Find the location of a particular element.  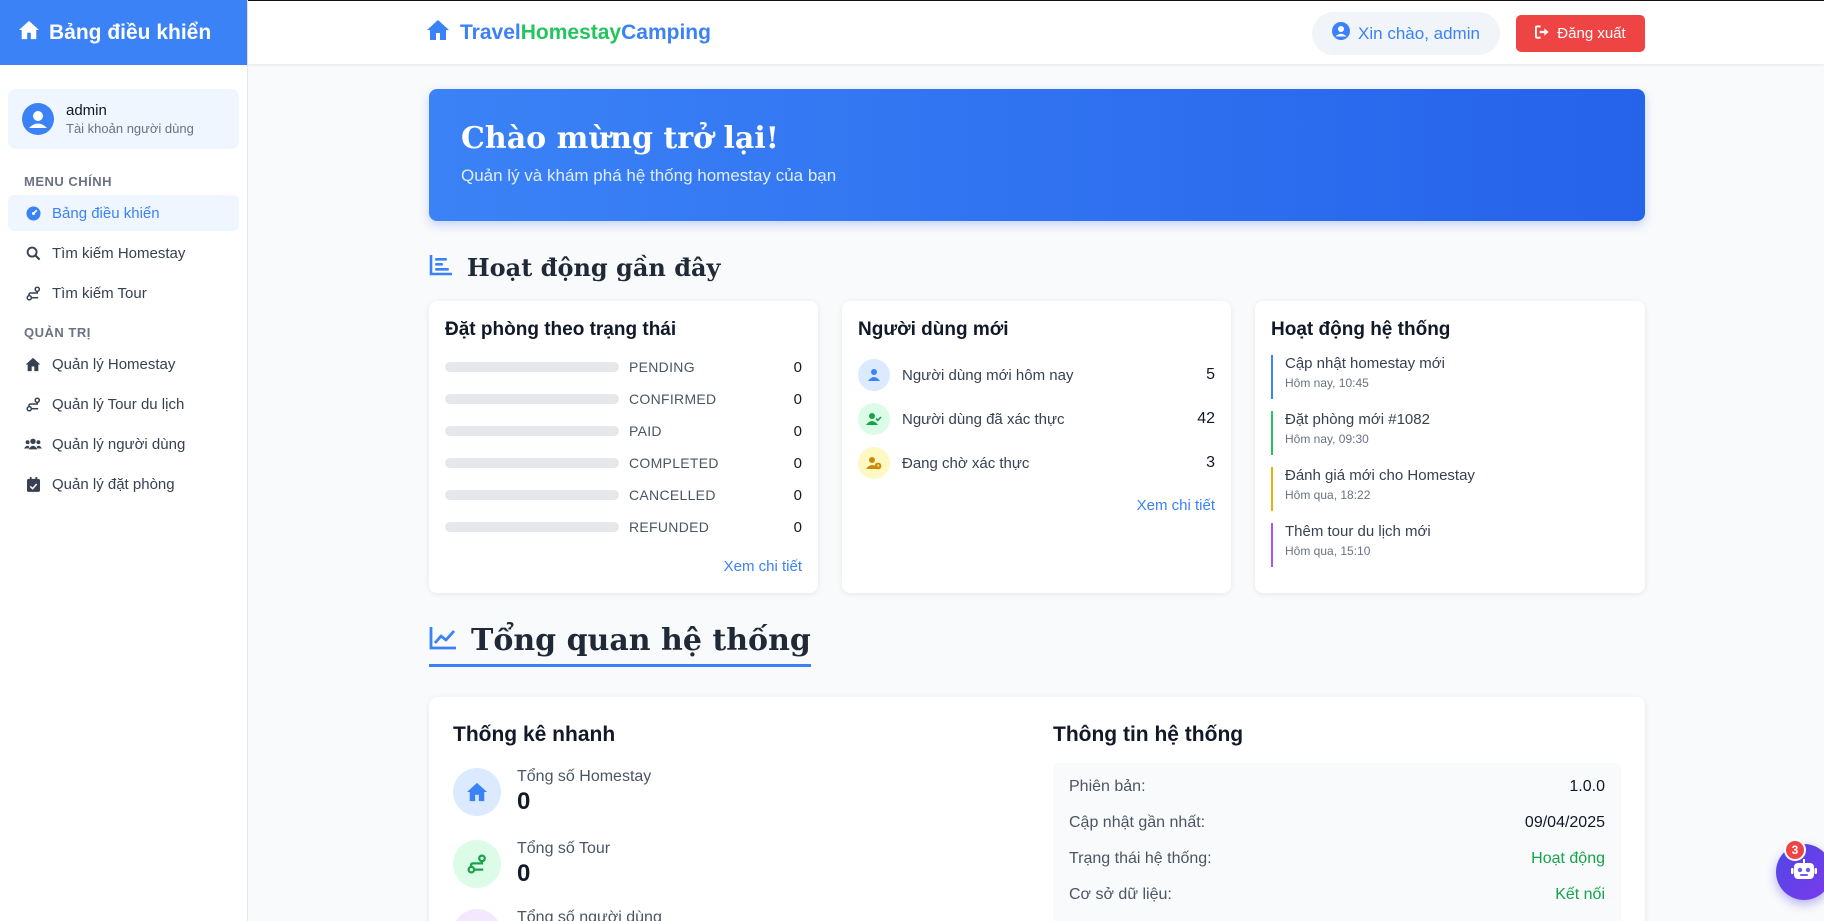

sidebar-item-manage-users: Quản lý người dùng is located at coordinates (123, 444).